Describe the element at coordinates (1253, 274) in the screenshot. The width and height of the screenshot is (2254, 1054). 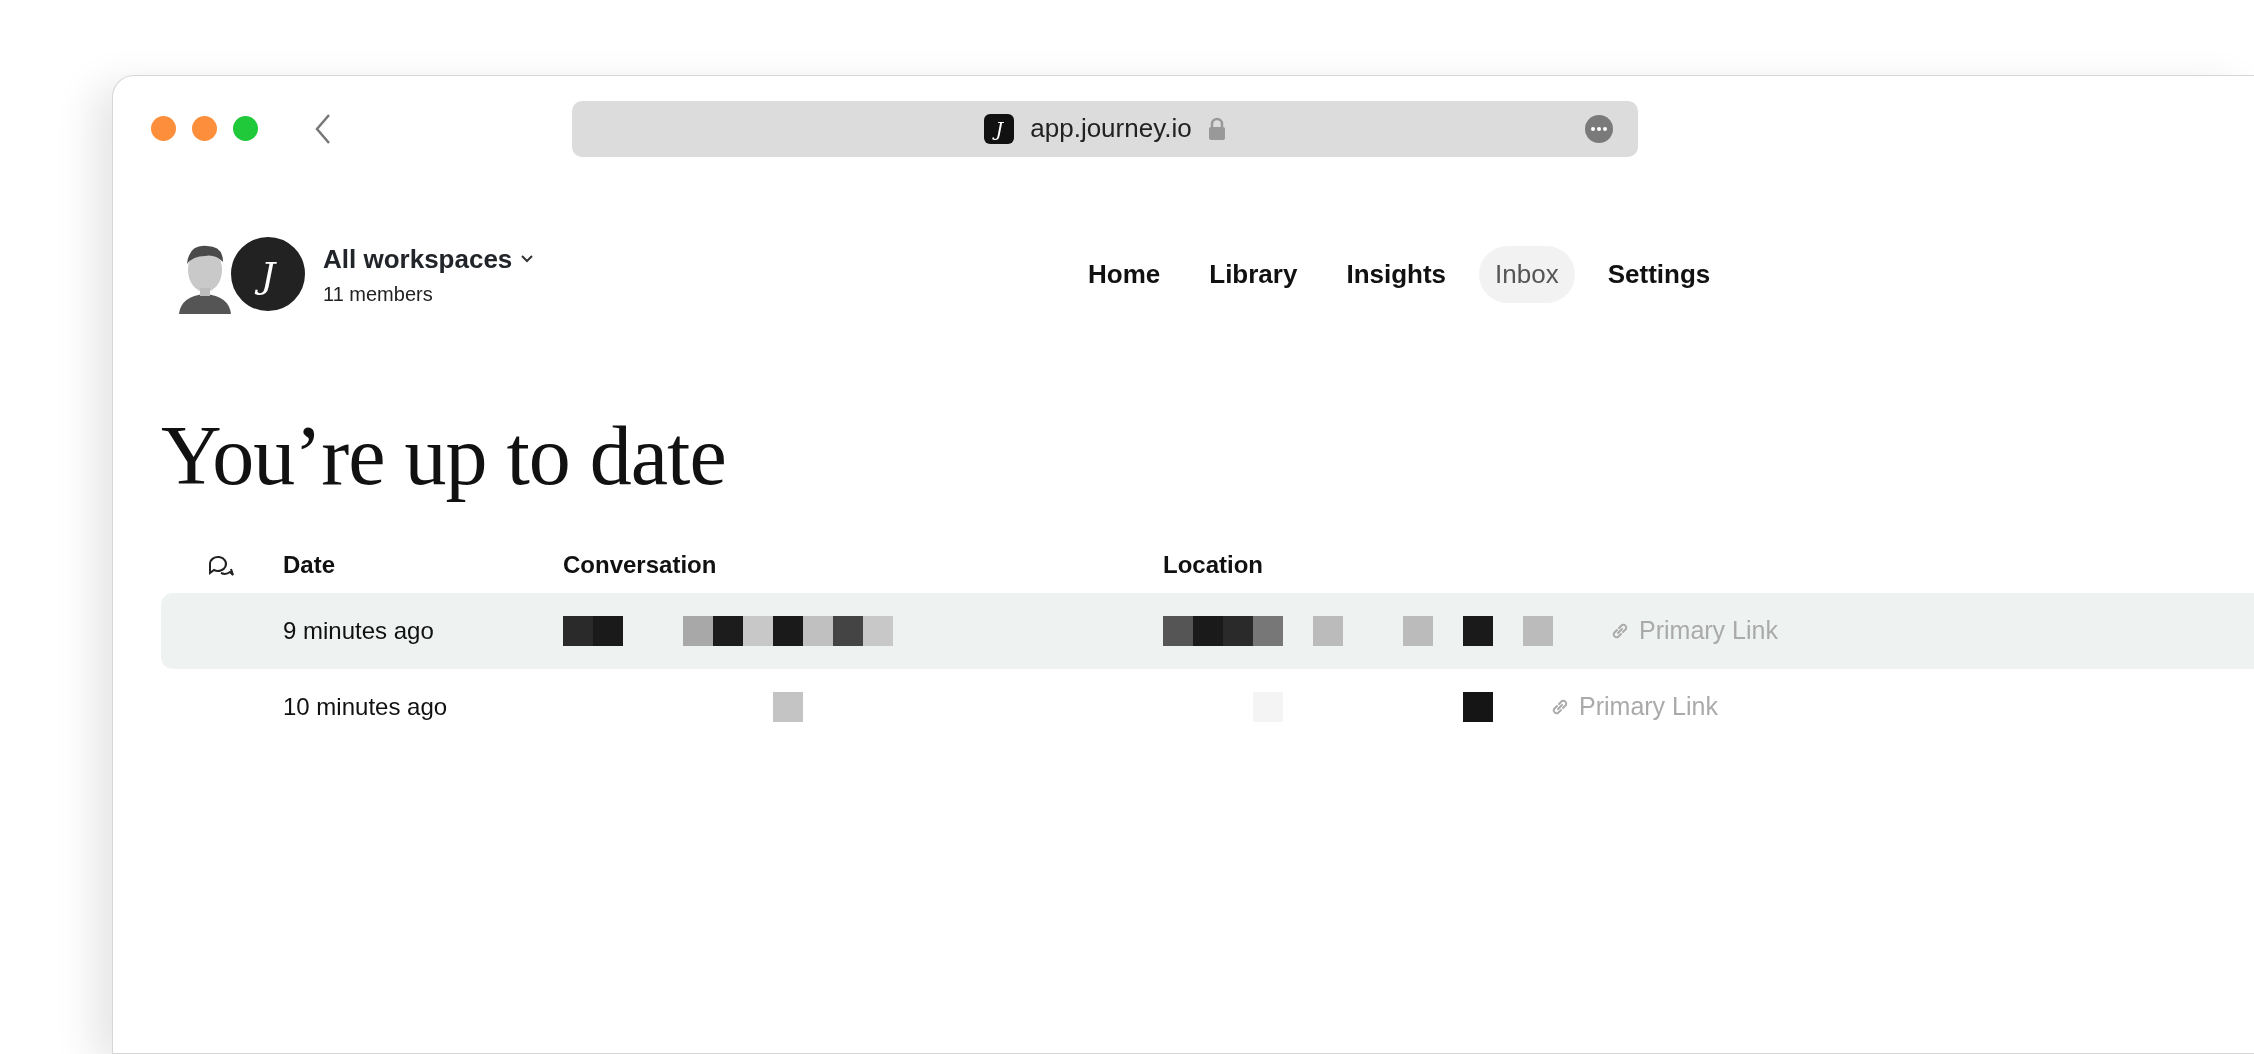
I see `nav-tab: Library` at that location.